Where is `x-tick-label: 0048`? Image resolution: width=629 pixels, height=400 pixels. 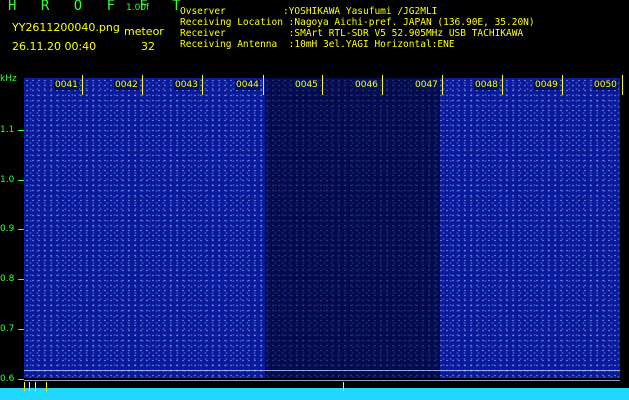
x-tick-label: 0048 is located at coordinates (486, 85).